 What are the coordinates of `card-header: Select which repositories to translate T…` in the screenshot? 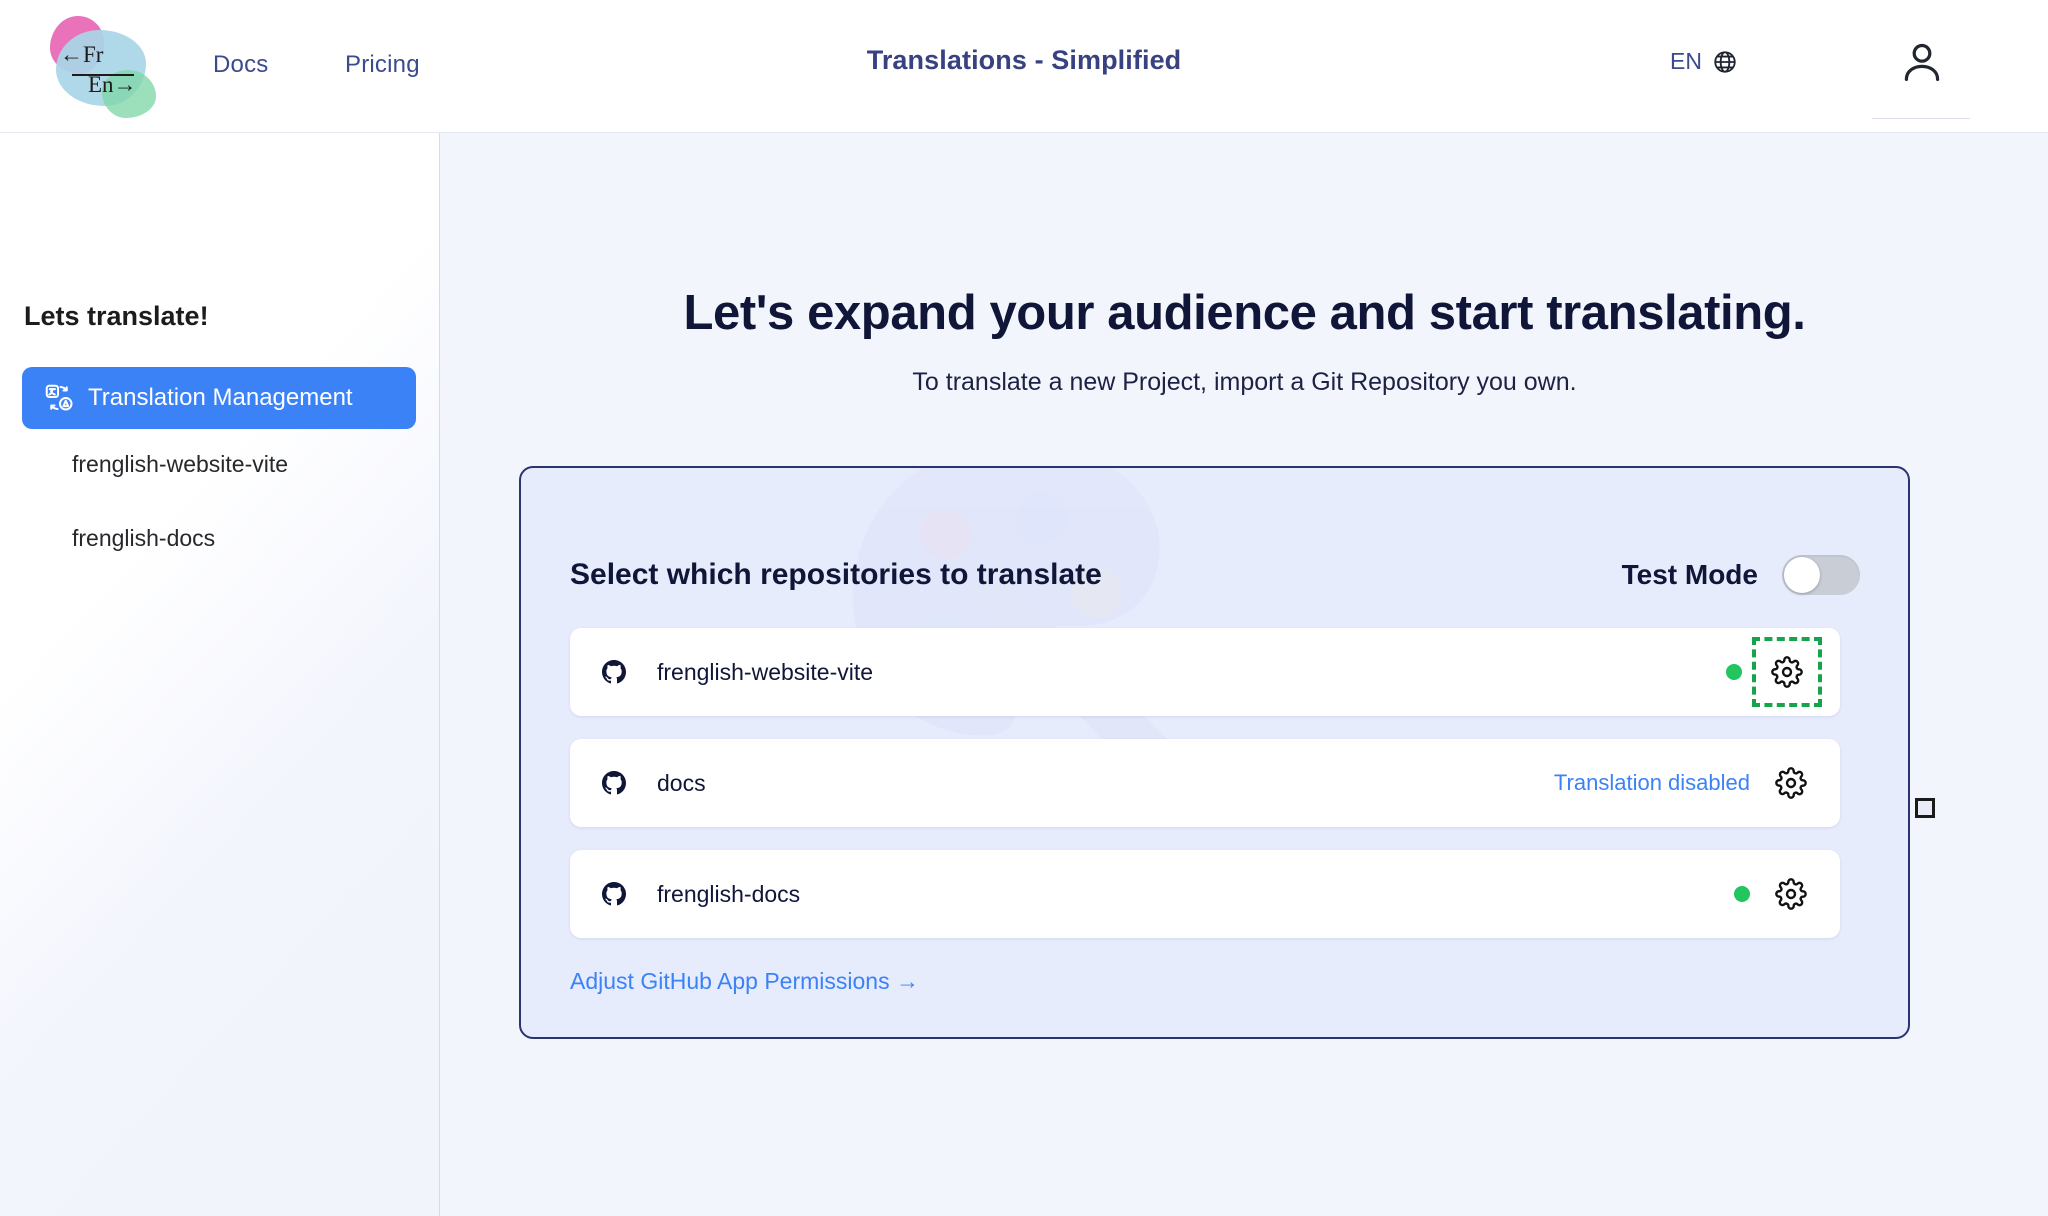 It's located at (1215, 575).